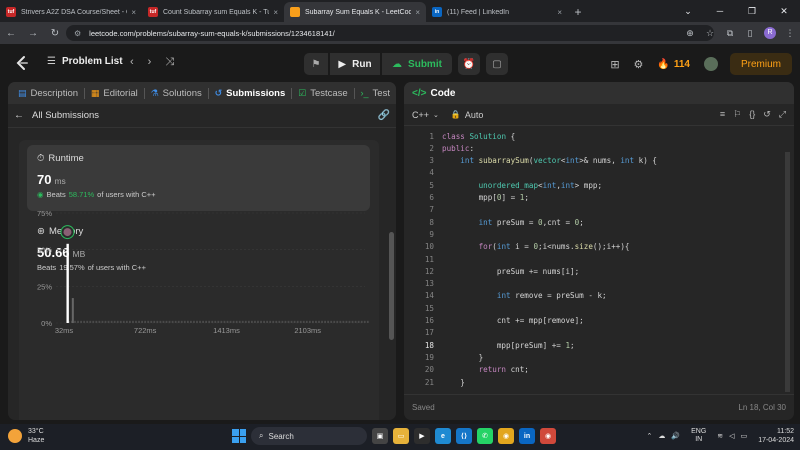 This screenshot has width=800, height=450. I want to click on code-line: 14 int remove = preSum - k;, so click(505, 296).